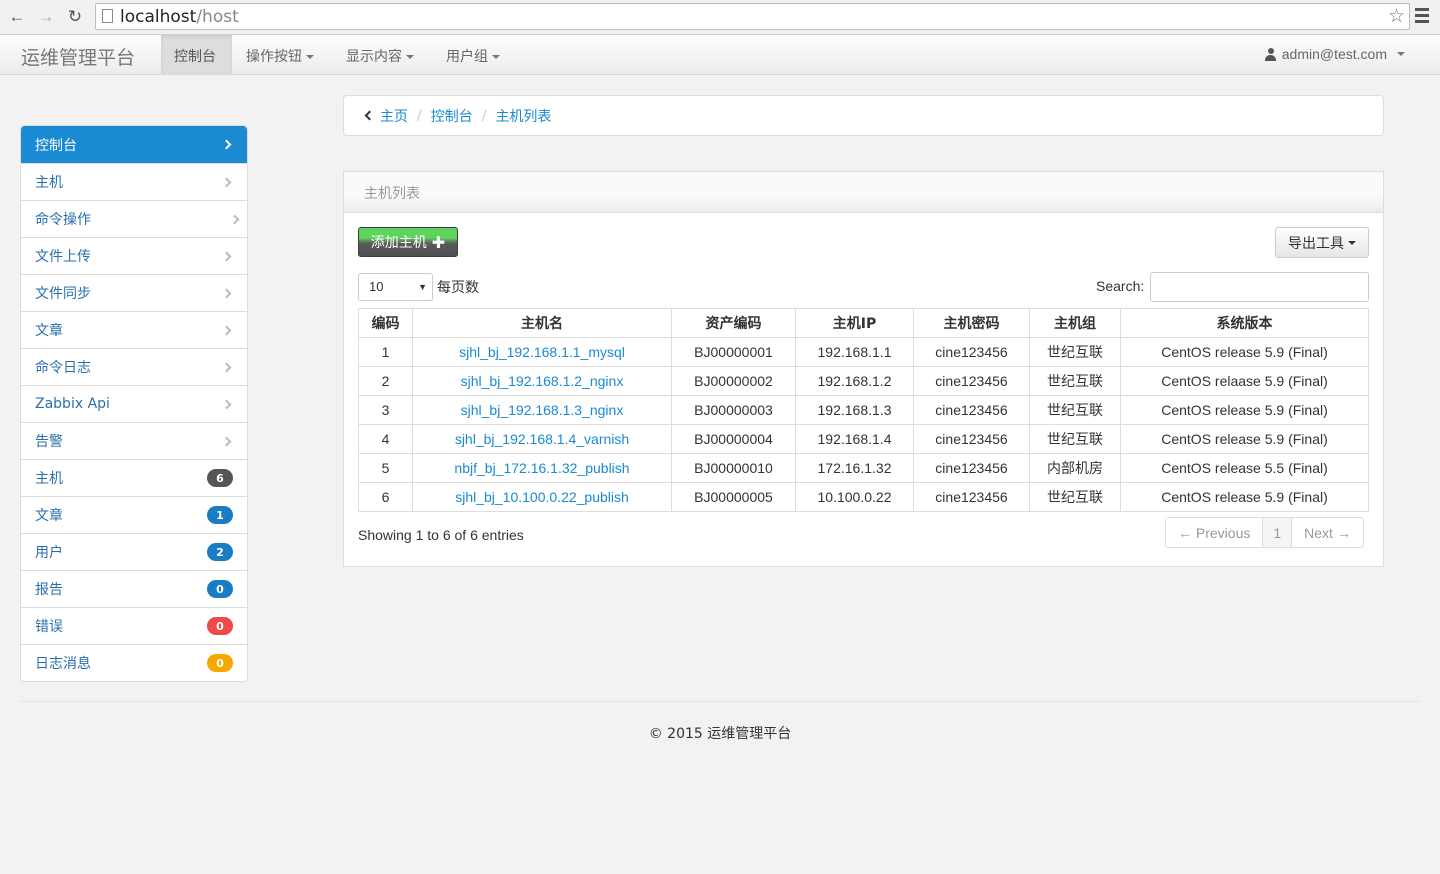 The image size is (1440, 874). Describe the element at coordinates (385, 381) in the screenshot. I see `cell-id: 2` at that location.